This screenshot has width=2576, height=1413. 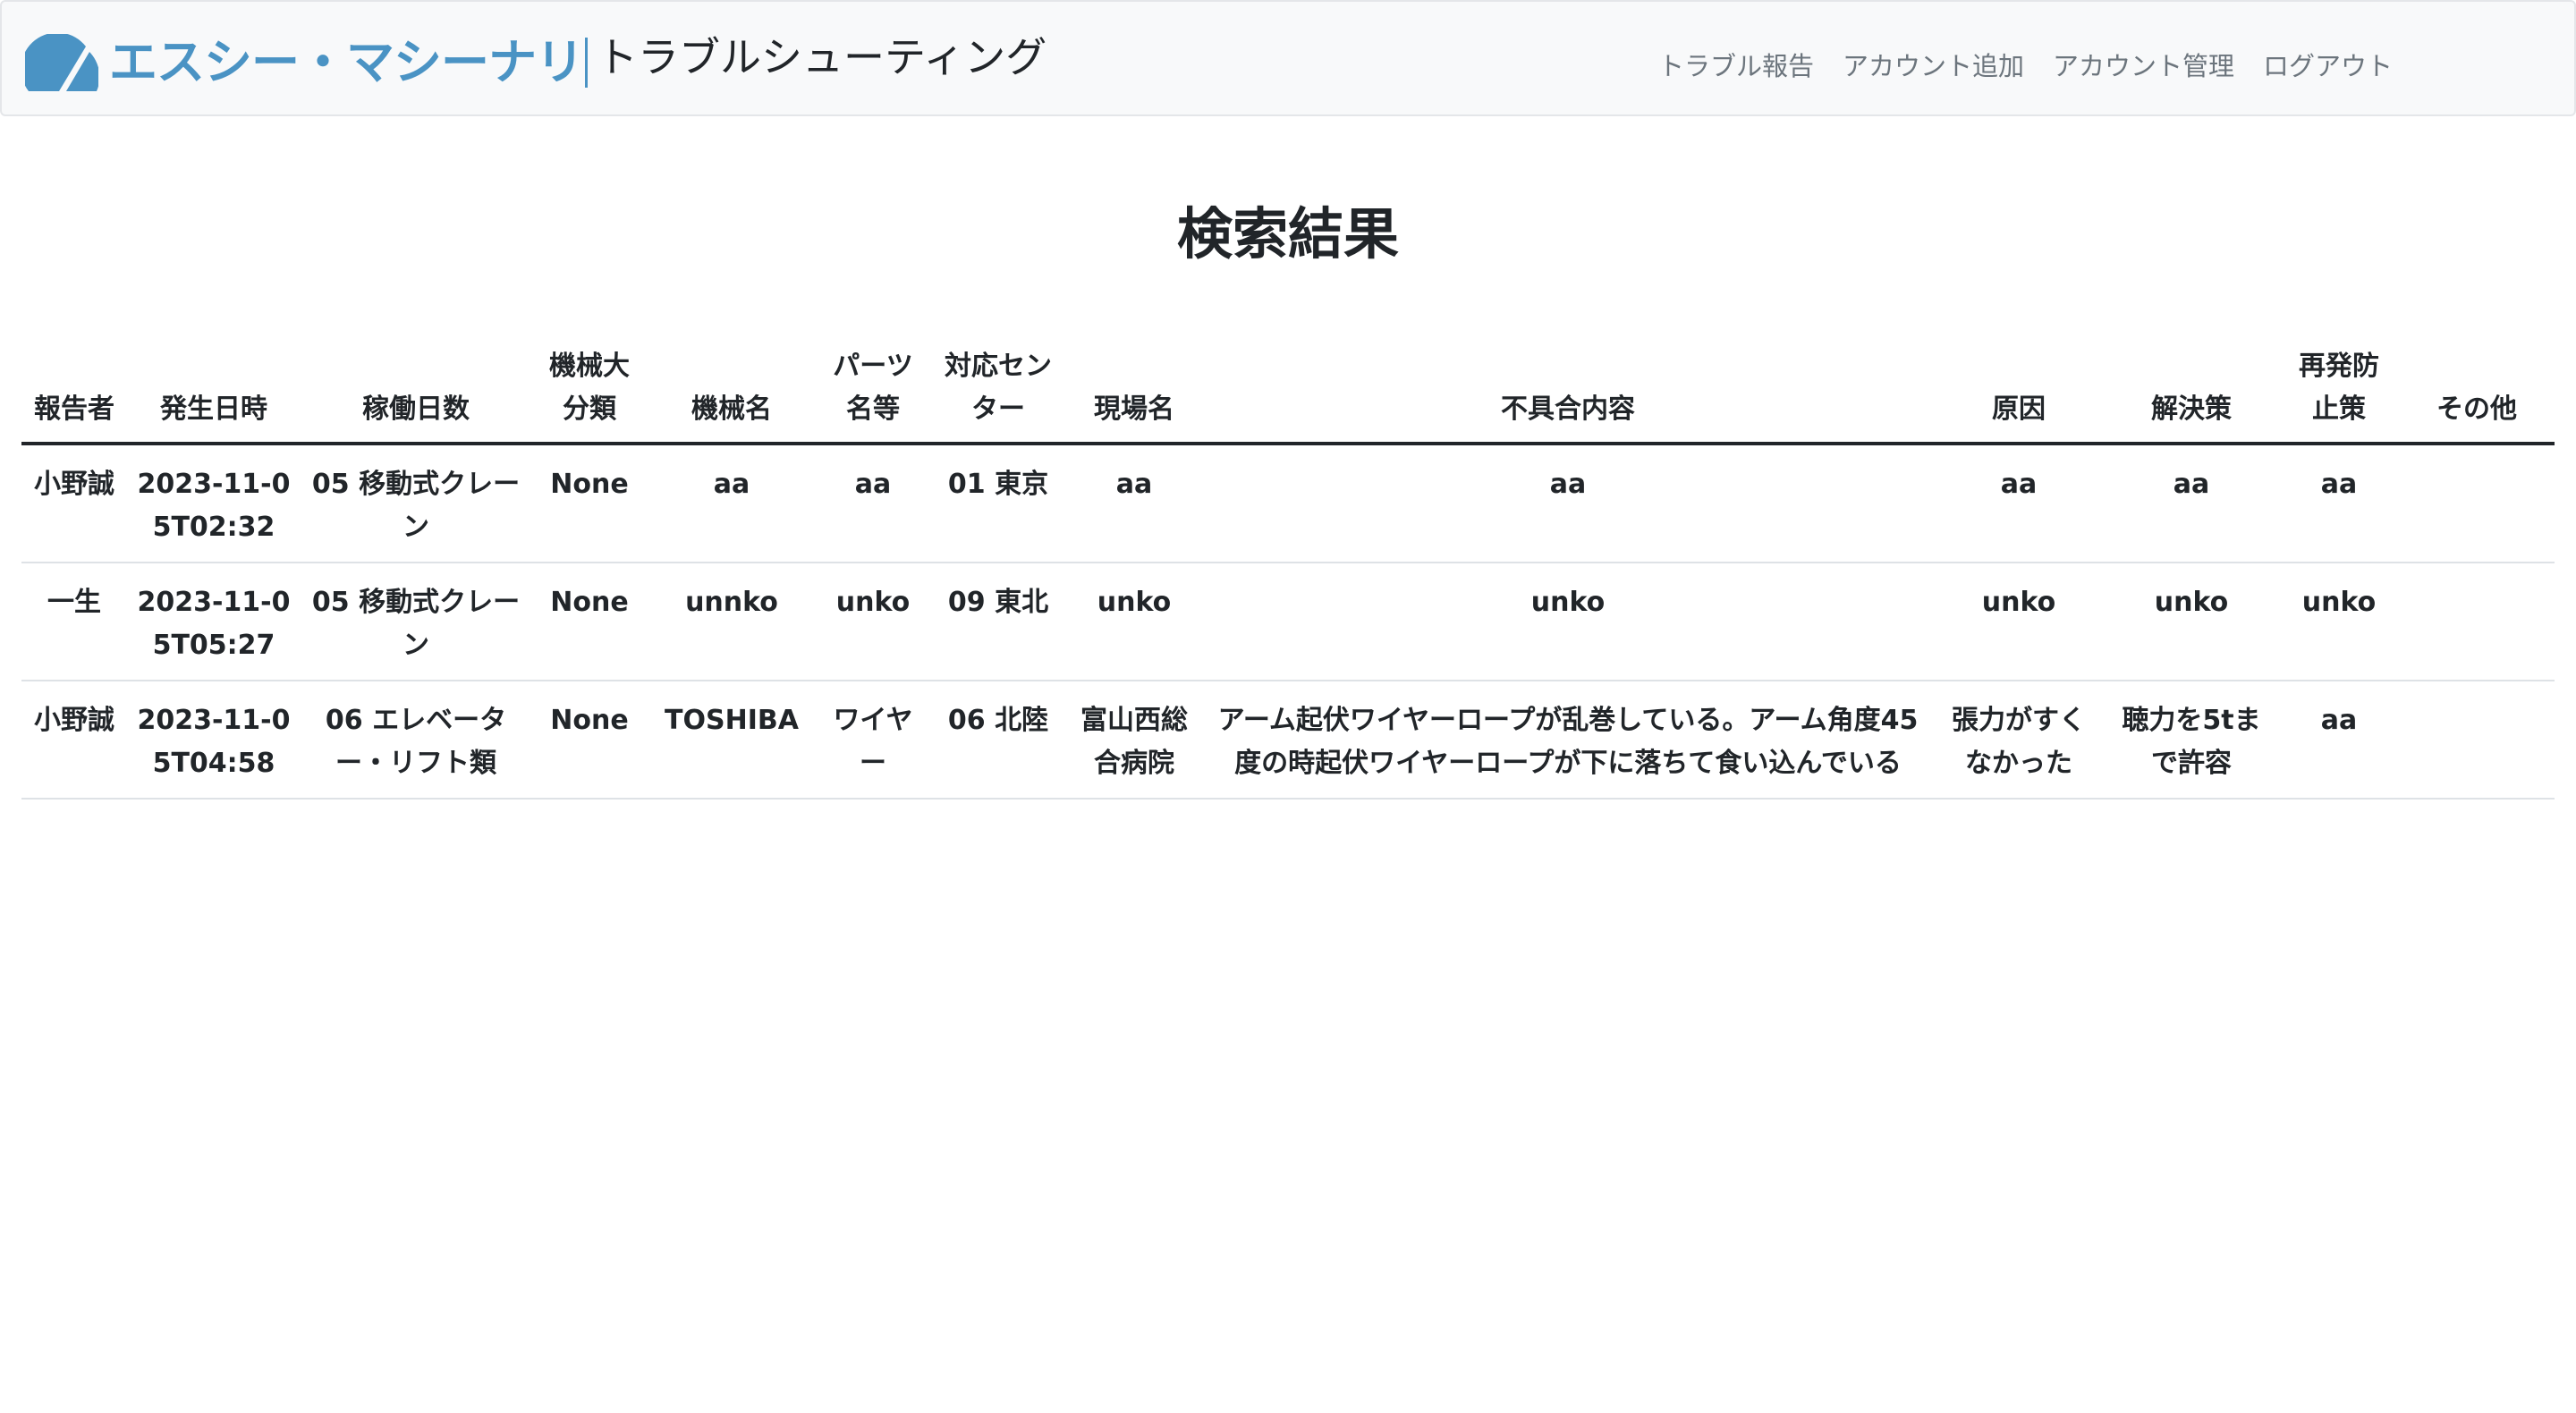 What do you see at coordinates (873, 622) in the screenshot?
I see `cell-part-name: unko` at bounding box center [873, 622].